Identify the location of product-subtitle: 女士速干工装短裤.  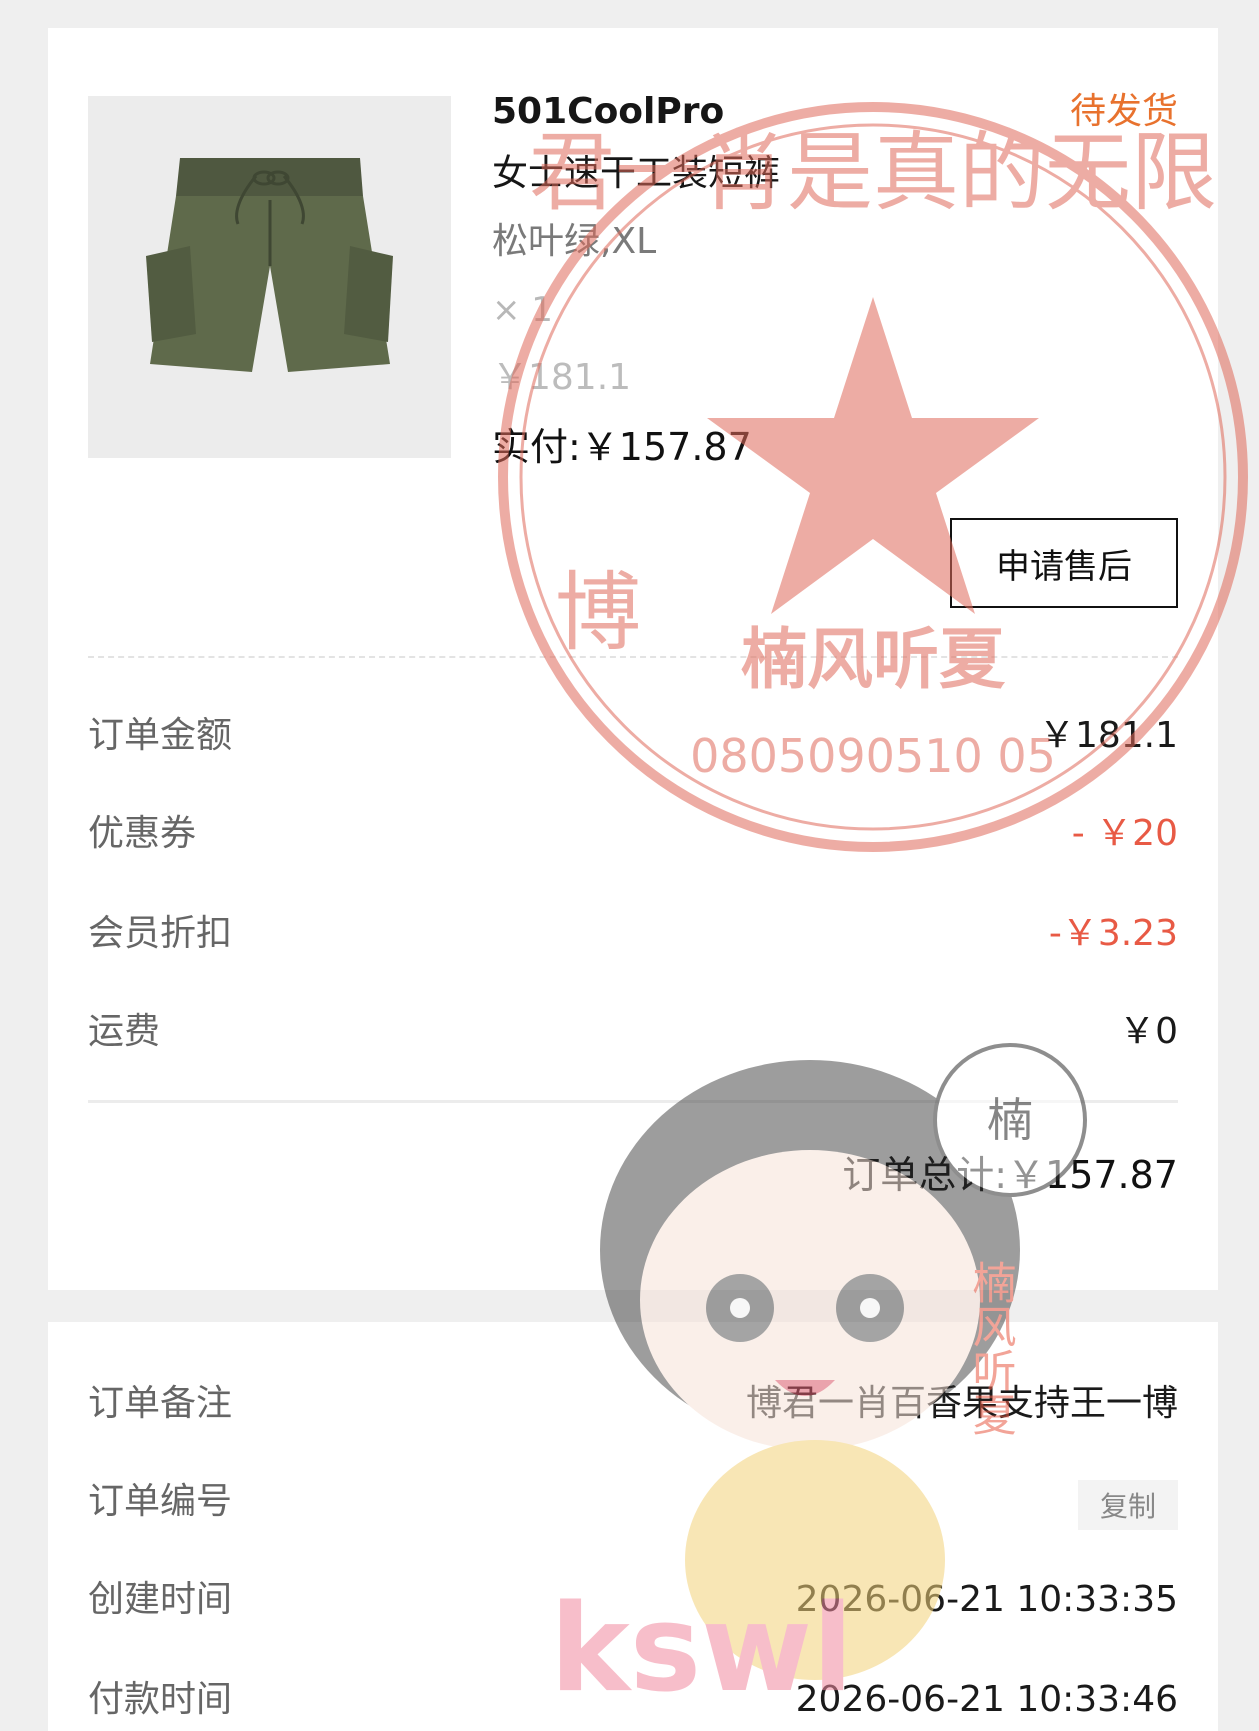
(636, 174).